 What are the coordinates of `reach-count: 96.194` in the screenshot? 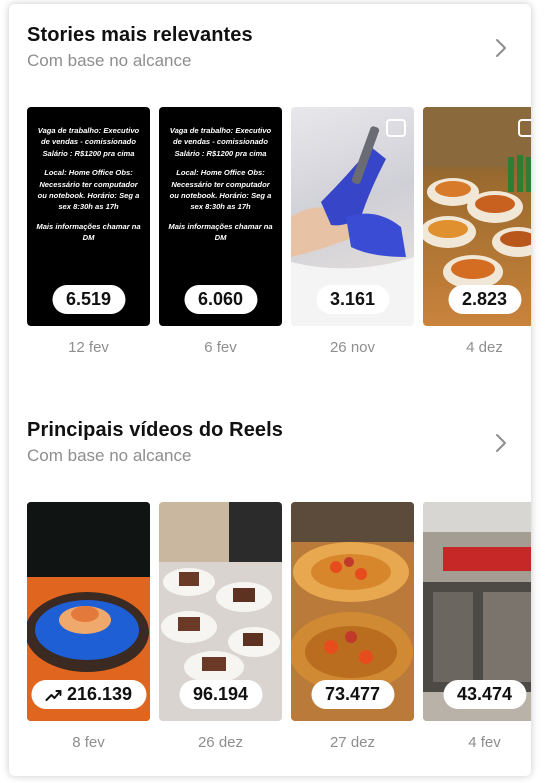 It's located at (220, 694).